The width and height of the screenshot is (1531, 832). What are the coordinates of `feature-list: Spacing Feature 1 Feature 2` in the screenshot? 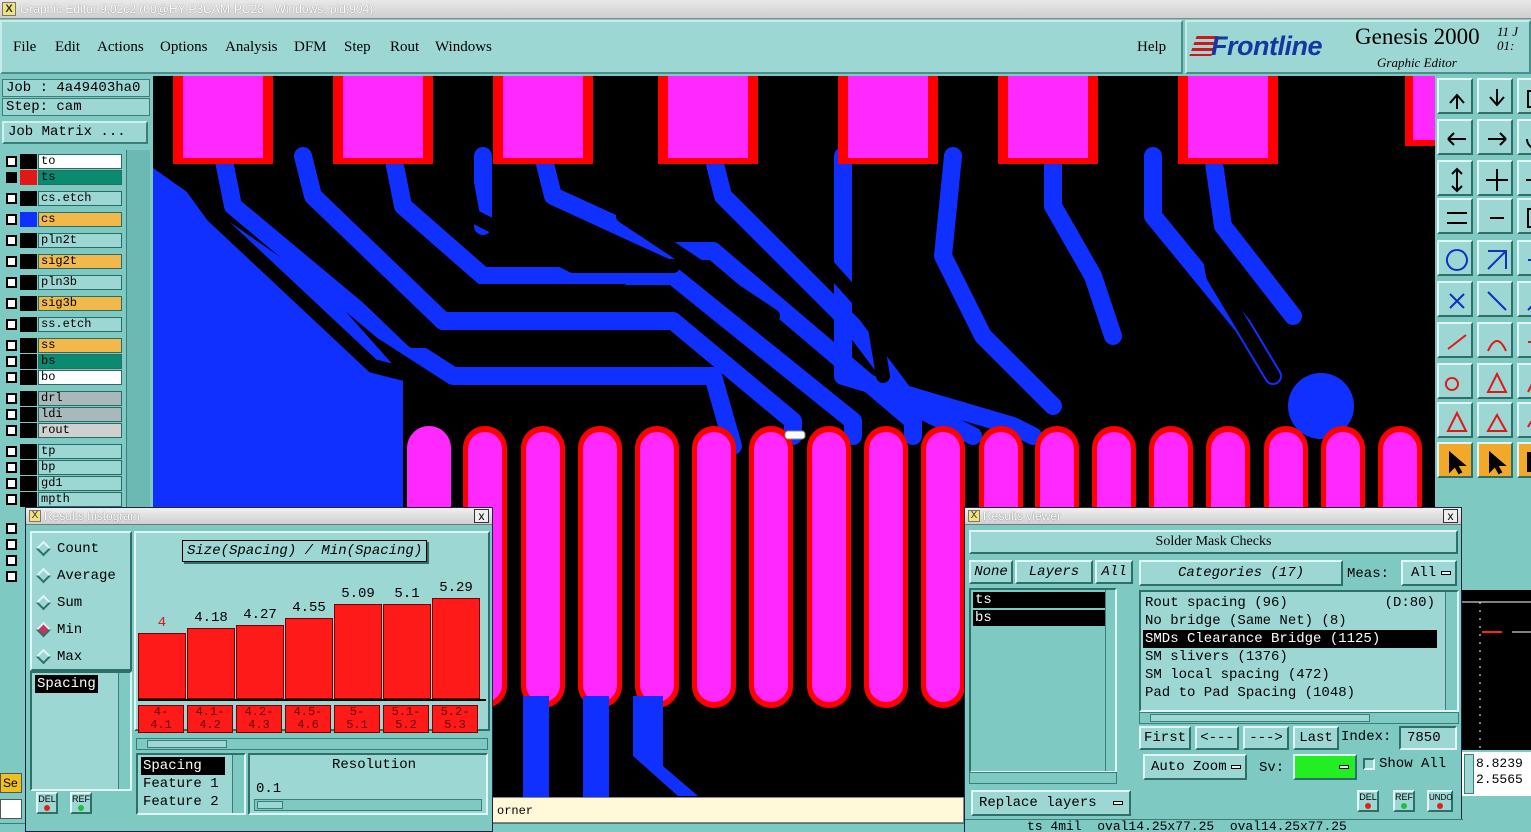 It's located at (191, 784).